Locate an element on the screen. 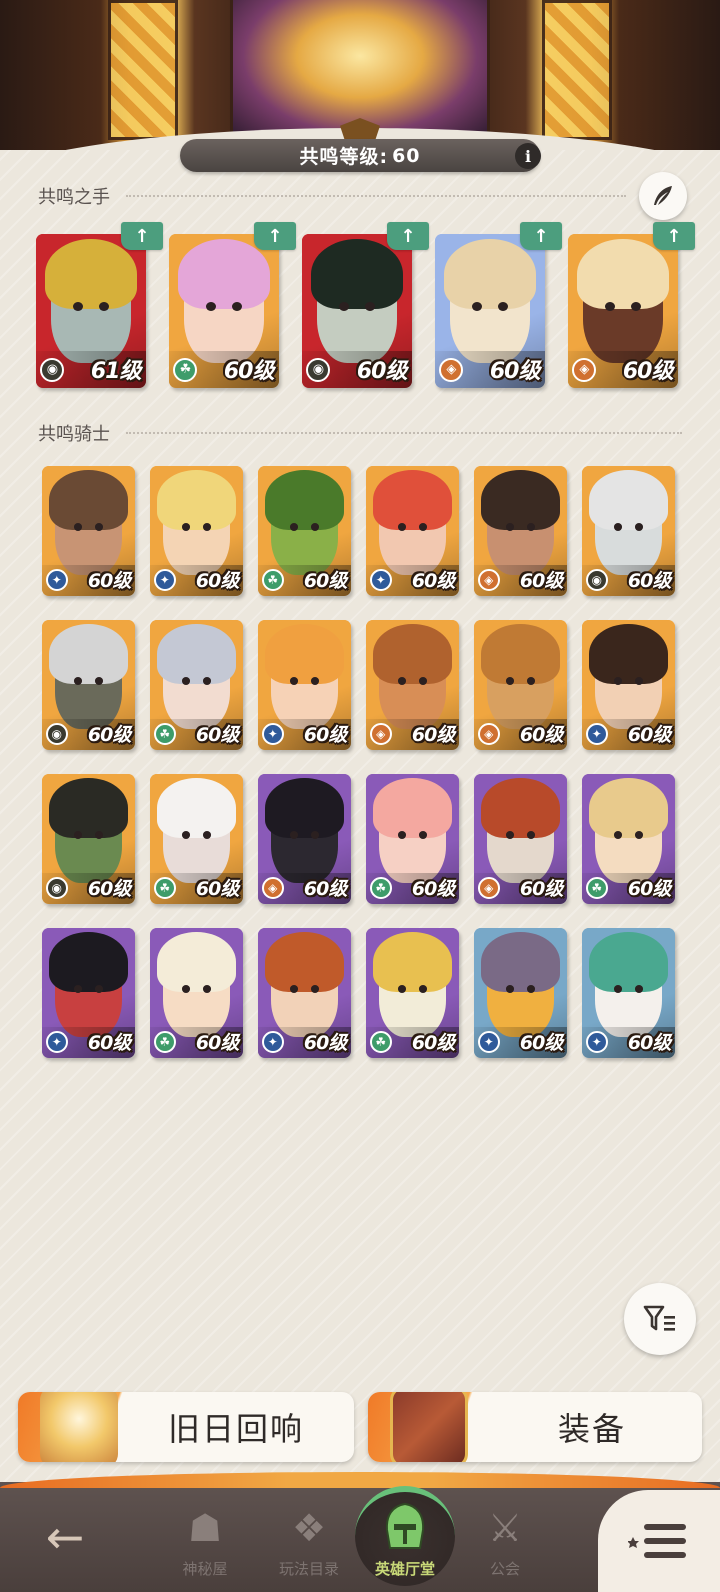 Image resolution: width=720 pixels, height=1592 pixels. back-arrow-icon: ← is located at coordinates (65, 1537).